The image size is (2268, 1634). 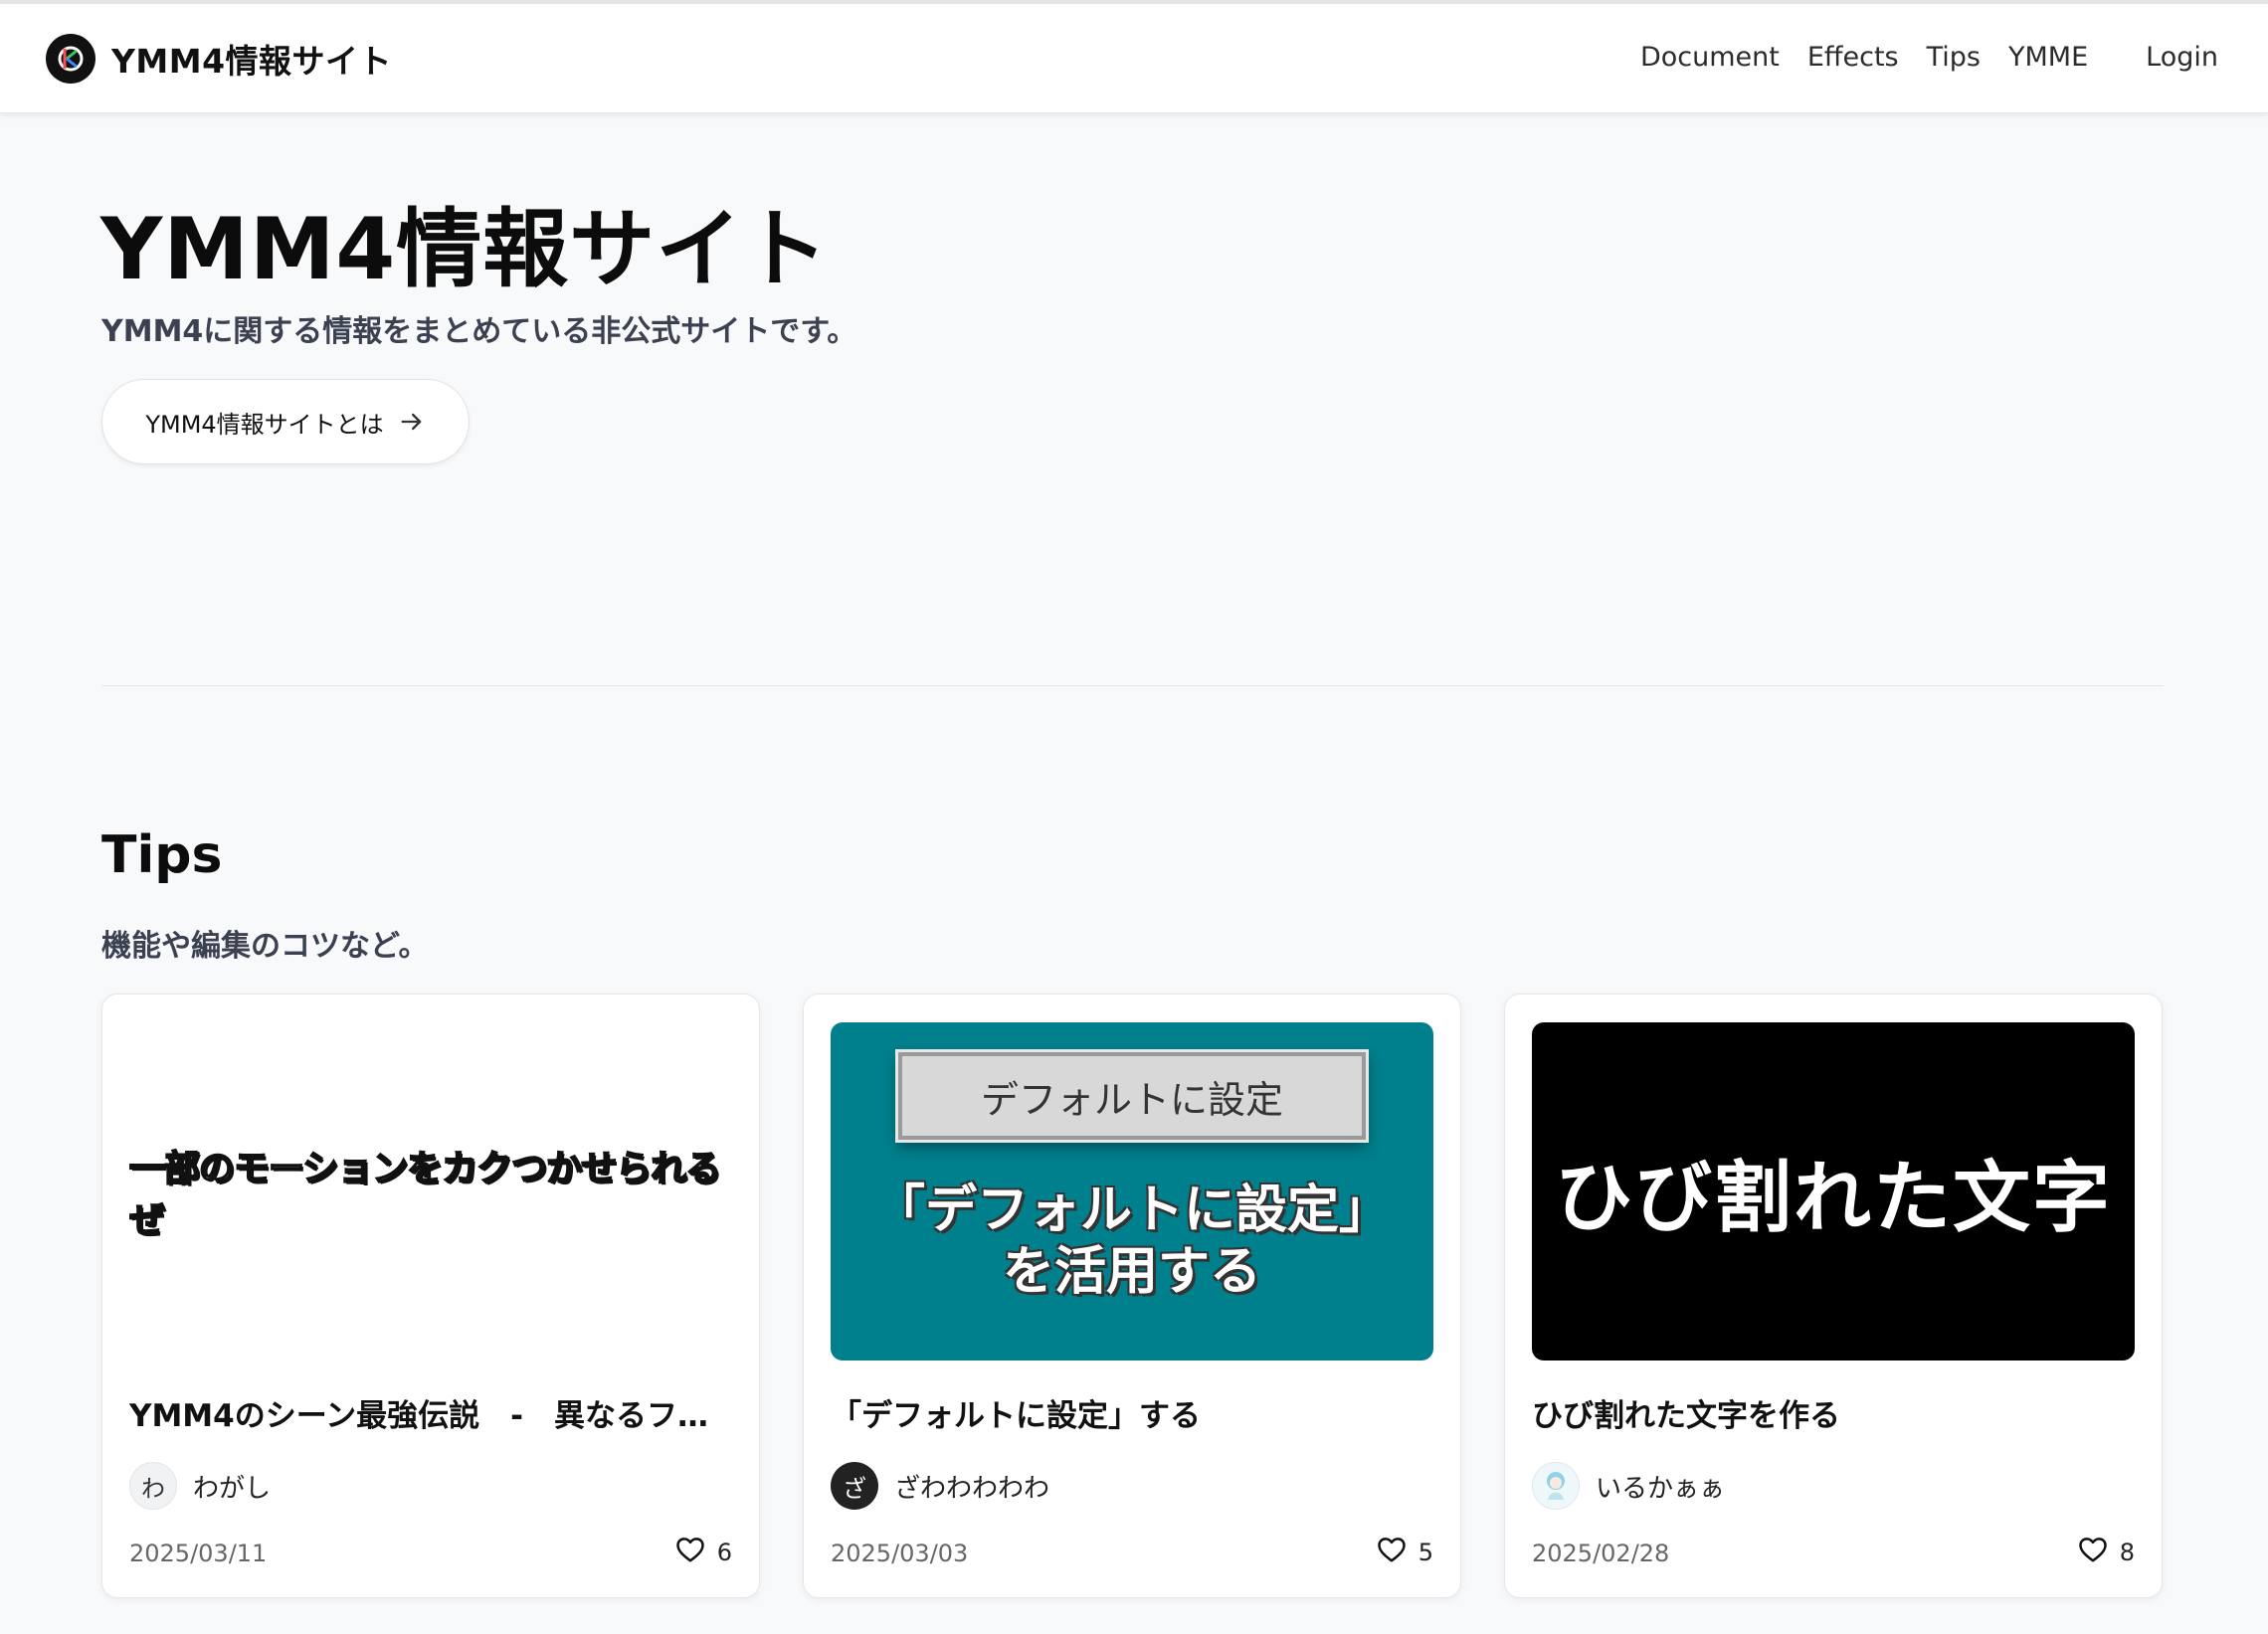 What do you see at coordinates (900, 1553) in the screenshot?
I see `card-date: 2025/03/03` at bounding box center [900, 1553].